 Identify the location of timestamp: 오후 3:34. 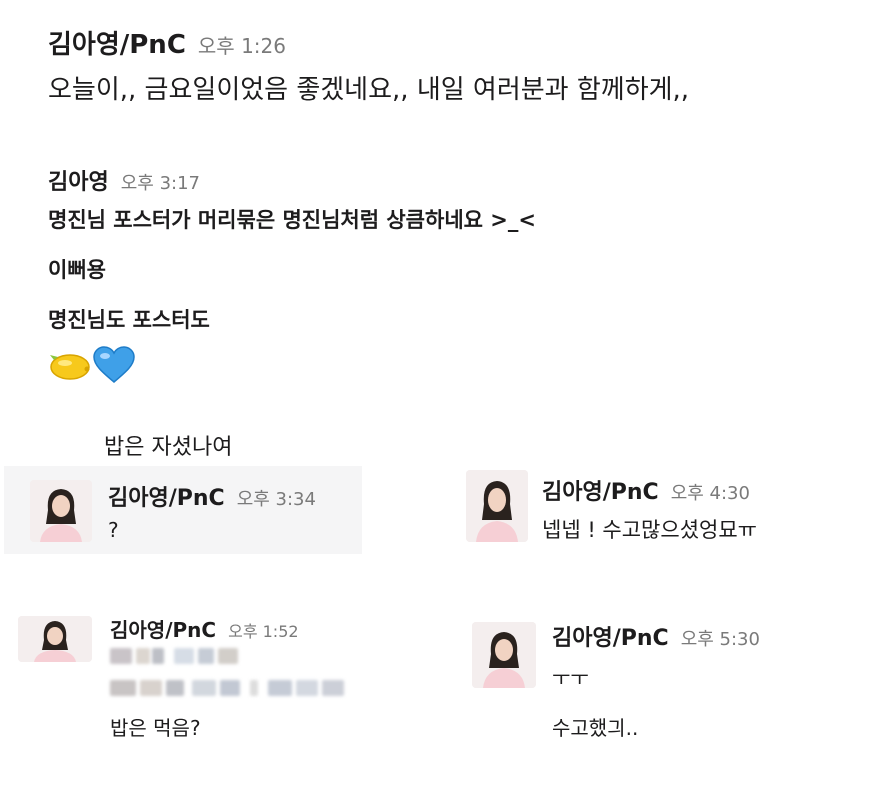
(276, 498).